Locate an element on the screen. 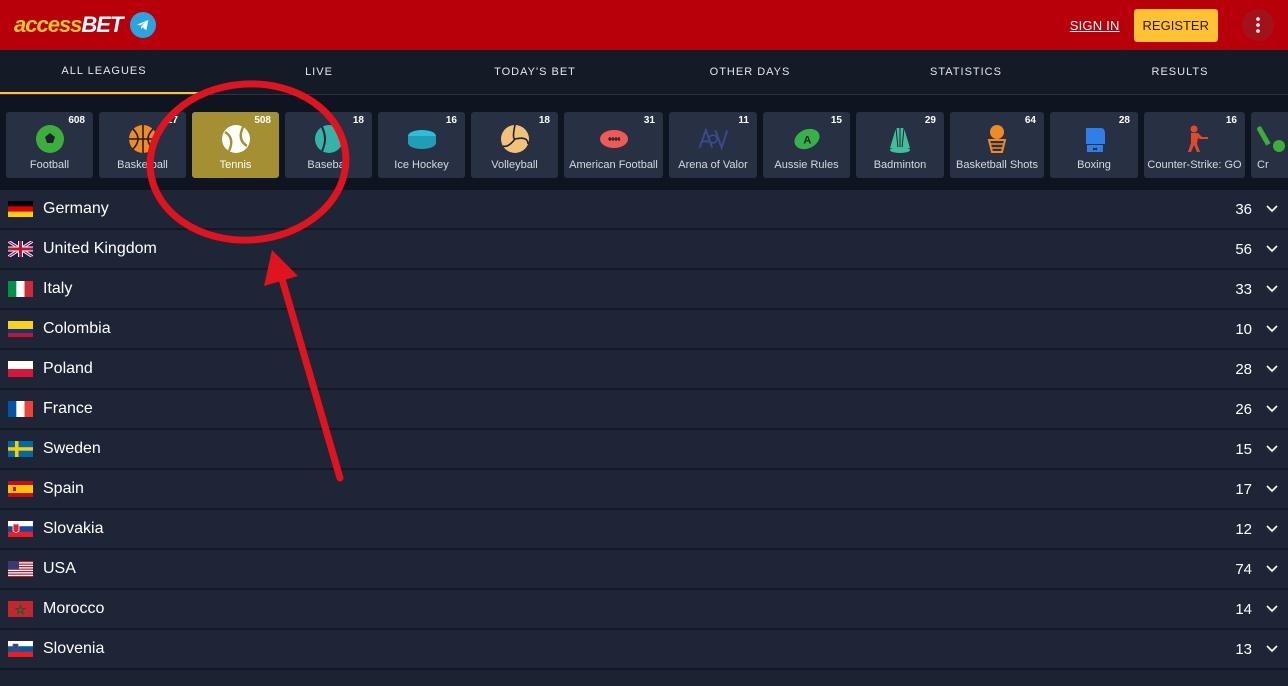 The width and height of the screenshot is (1288, 686). country-name: USA is located at coordinates (59, 568).